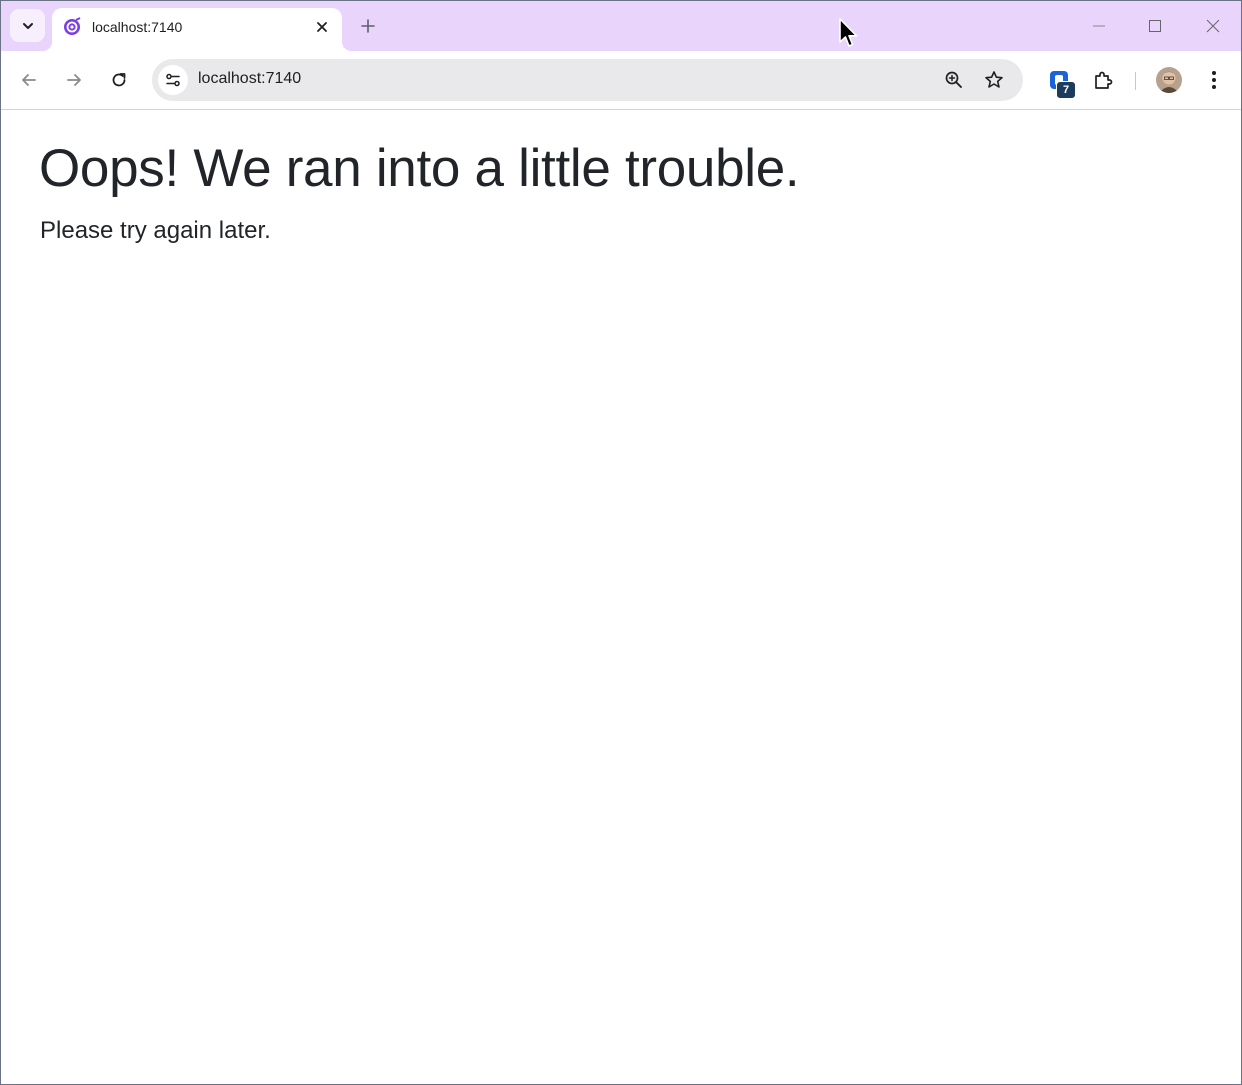 The width and height of the screenshot is (1242, 1085). I want to click on toolbar: localhost:7140, so click(621, 80).